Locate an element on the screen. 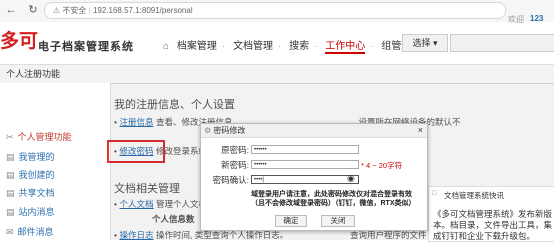 This screenshot has width=554, height=242. confirm-password-label: 密码确认: is located at coordinates (230, 180).